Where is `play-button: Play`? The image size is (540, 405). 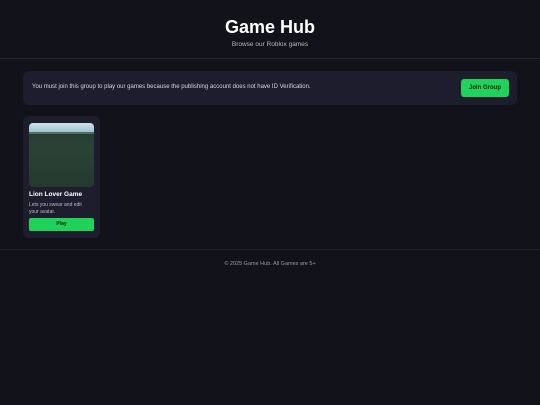
play-button: Play is located at coordinates (61, 224).